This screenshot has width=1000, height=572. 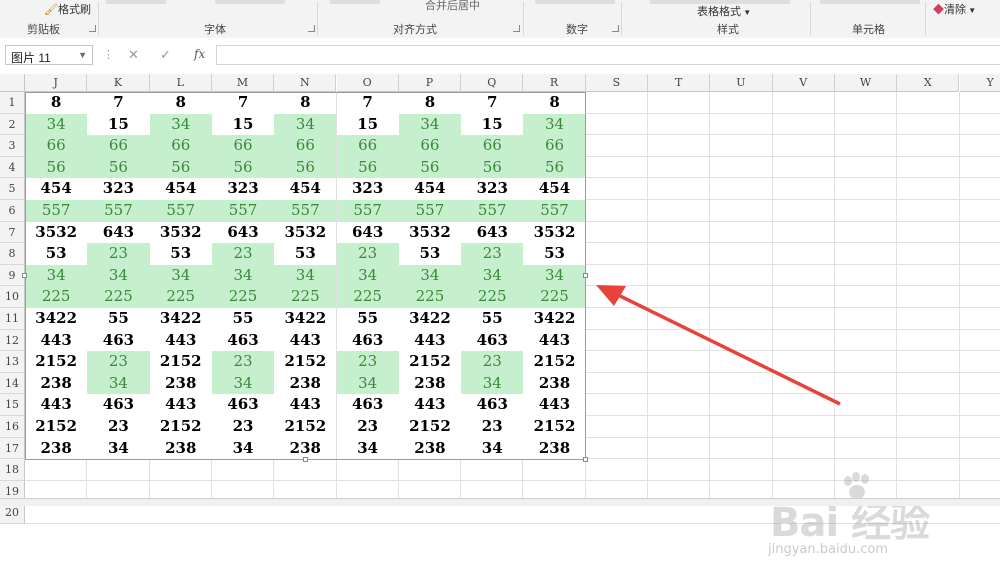 I want to click on alignment-launcher-icon, so click(x=516, y=28).